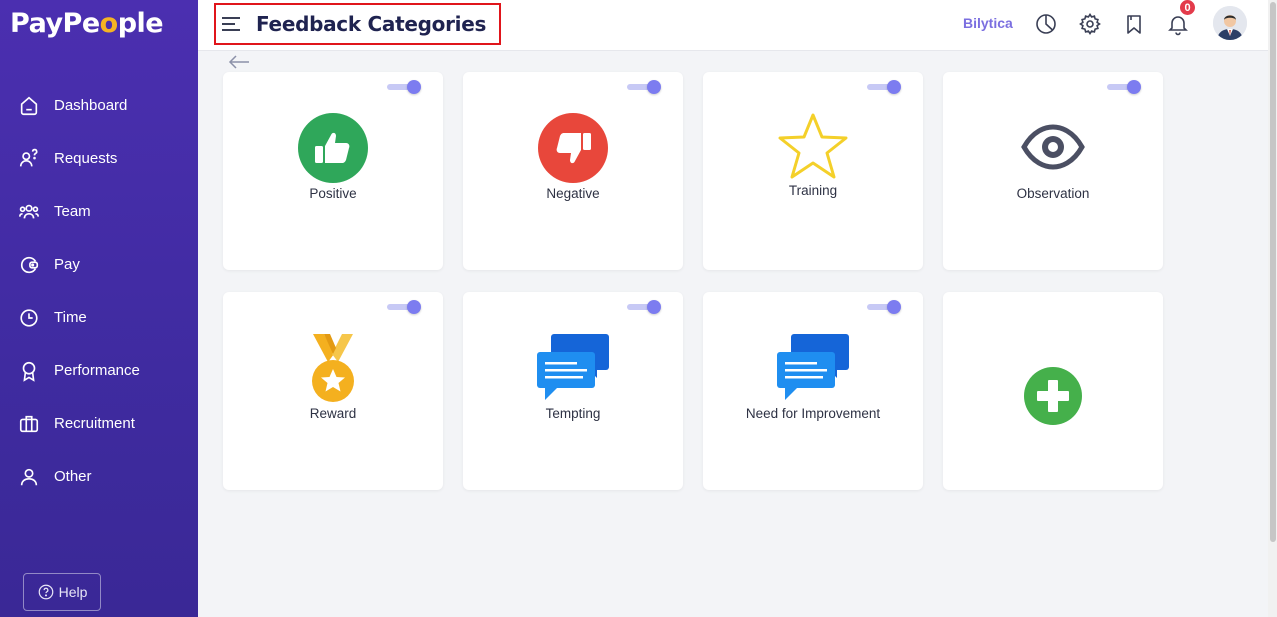 This screenshot has width=1277, height=617. What do you see at coordinates (1273, 272) in the screenshot?
I see `scrollbar-thumb` at bounding box center [1273, 272].